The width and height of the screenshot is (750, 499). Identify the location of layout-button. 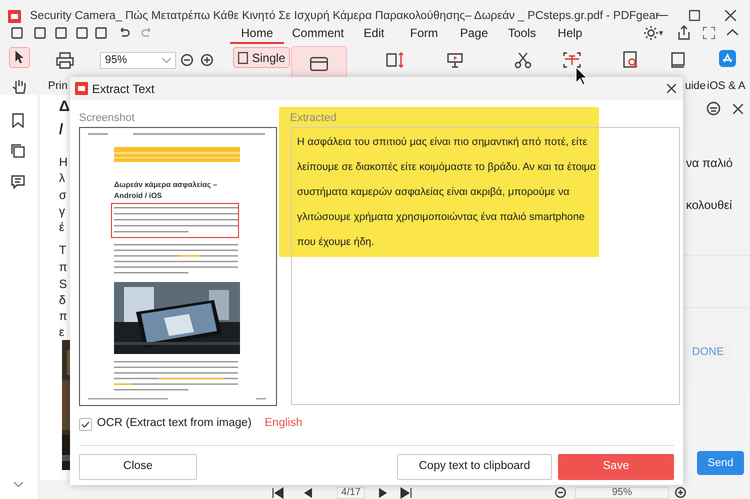
(319, 62).